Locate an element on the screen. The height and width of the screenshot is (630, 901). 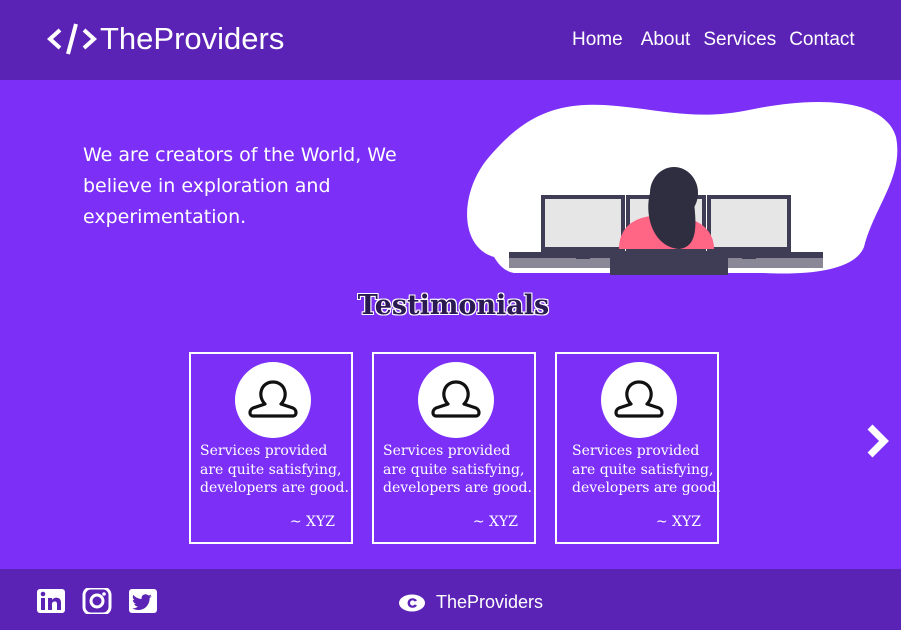
nav-link-contact: Contact is located at coordinates (821, 40).